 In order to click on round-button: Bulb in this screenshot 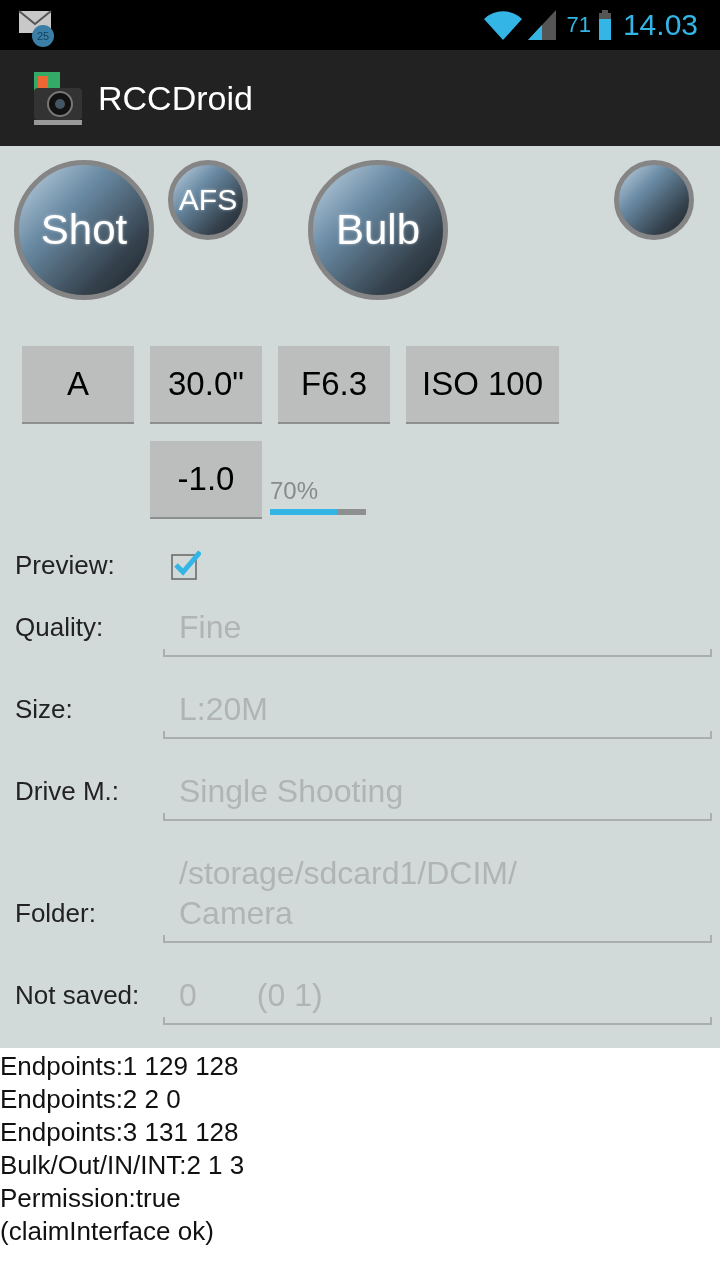, I will do `click(378, 230)`.